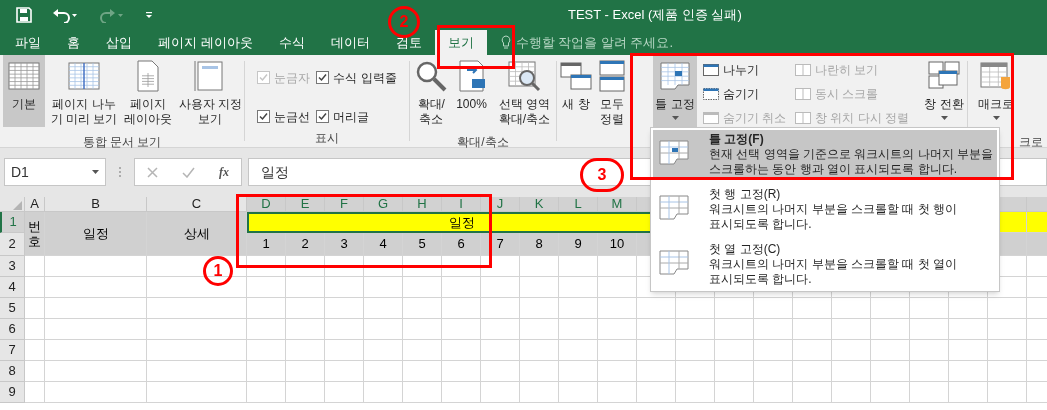  I want to click on column-header: E, so click(305, 204).